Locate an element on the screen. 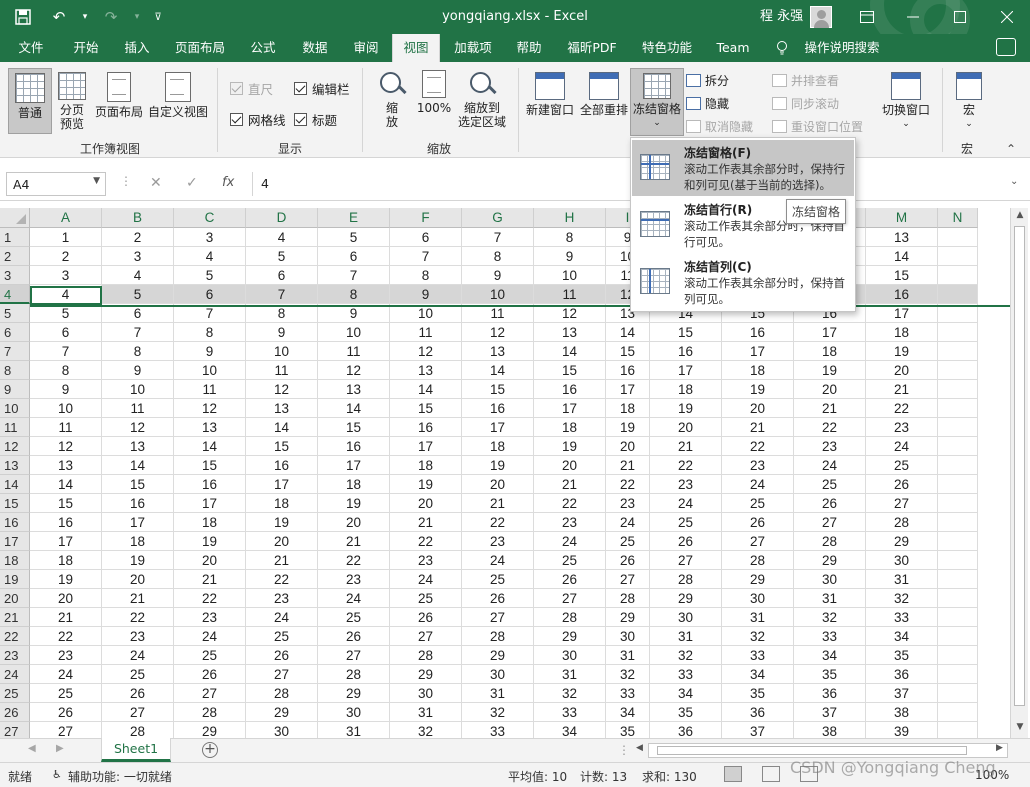 This screenshot has height=787, width=1030. cell-d17: 20 is located at coordinates (282, 541).